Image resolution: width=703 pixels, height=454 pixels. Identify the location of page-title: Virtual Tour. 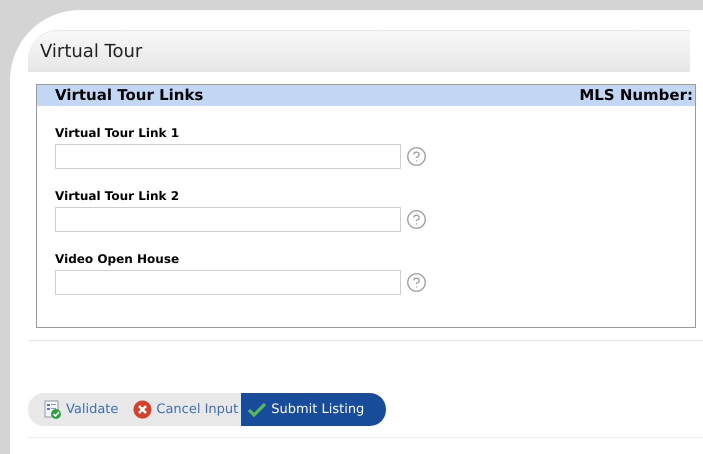
(91, 52).